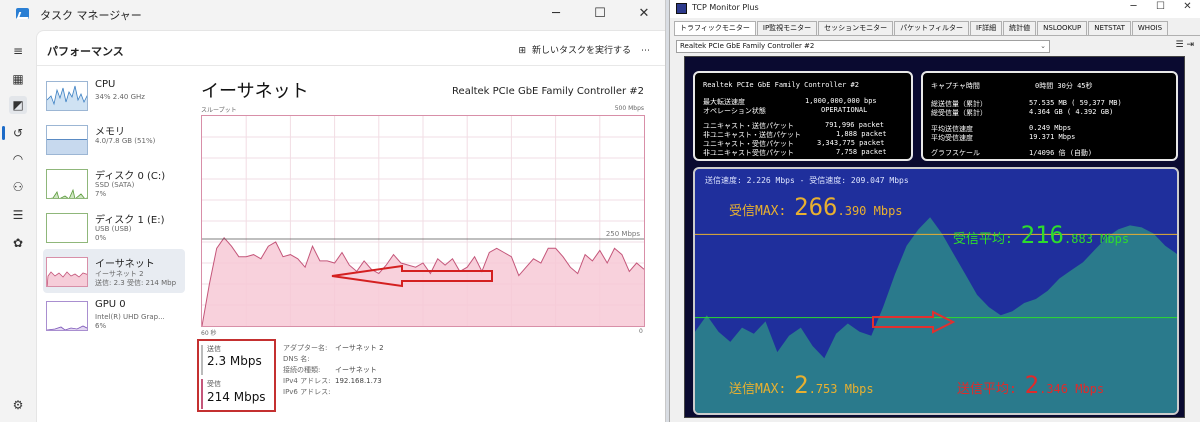 This screenshot has height=422, width=1200. What do you see at coordinates (18, 243) in the screenshot?
I see `services-icon: ✿` at bounding box center [18, 243].